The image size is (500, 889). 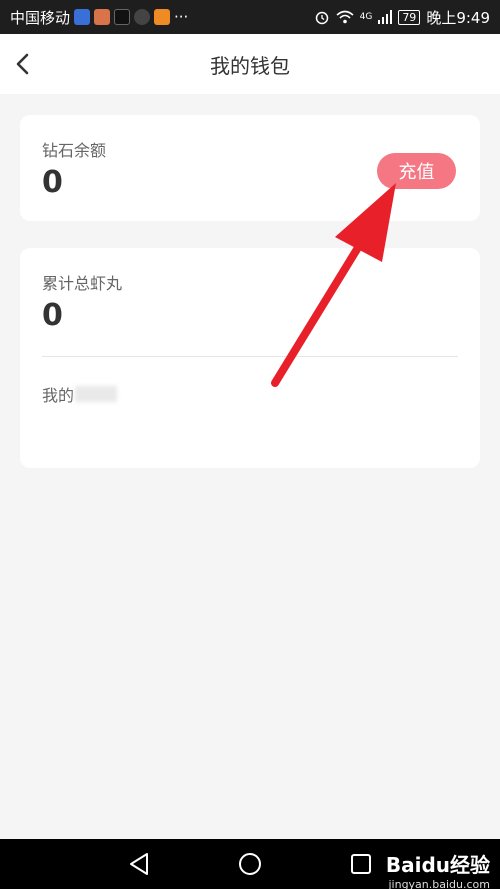 What do you see at coordinates (122, 17) in the screenshot?
I see `tiktok-icon` at bounding box center [122, 17].